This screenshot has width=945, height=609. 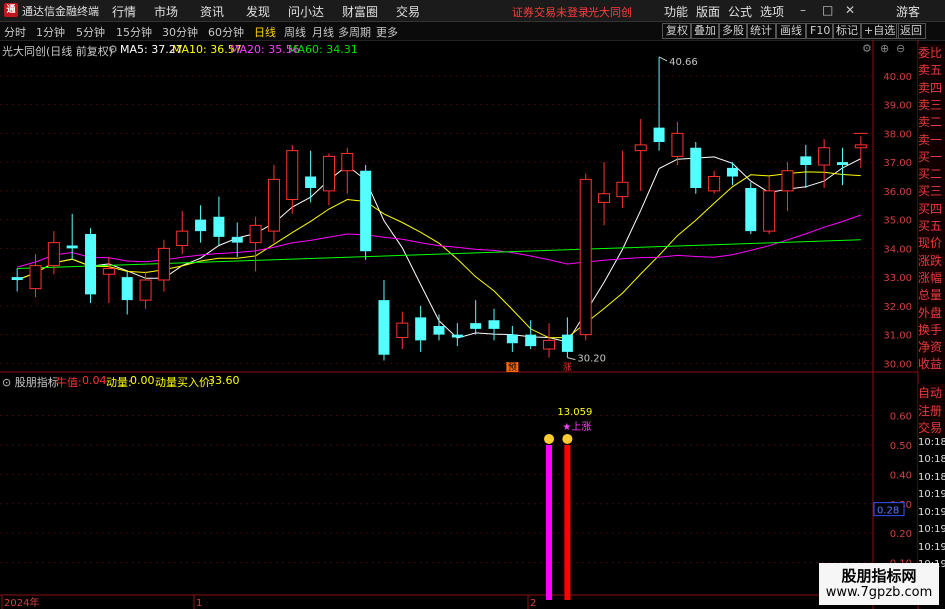 I want to click on side-item: 净资, so click(x=931, y=347).